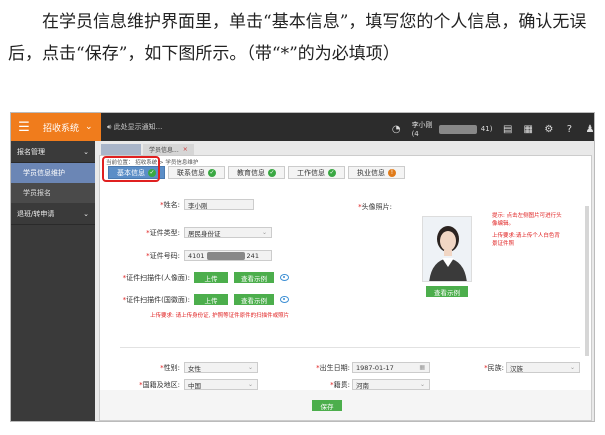 The image size is (605, 435). Describe the element at coordinates (221, 367) in the screenshot. I see `gender-select: 女性 ⌄` at that location.